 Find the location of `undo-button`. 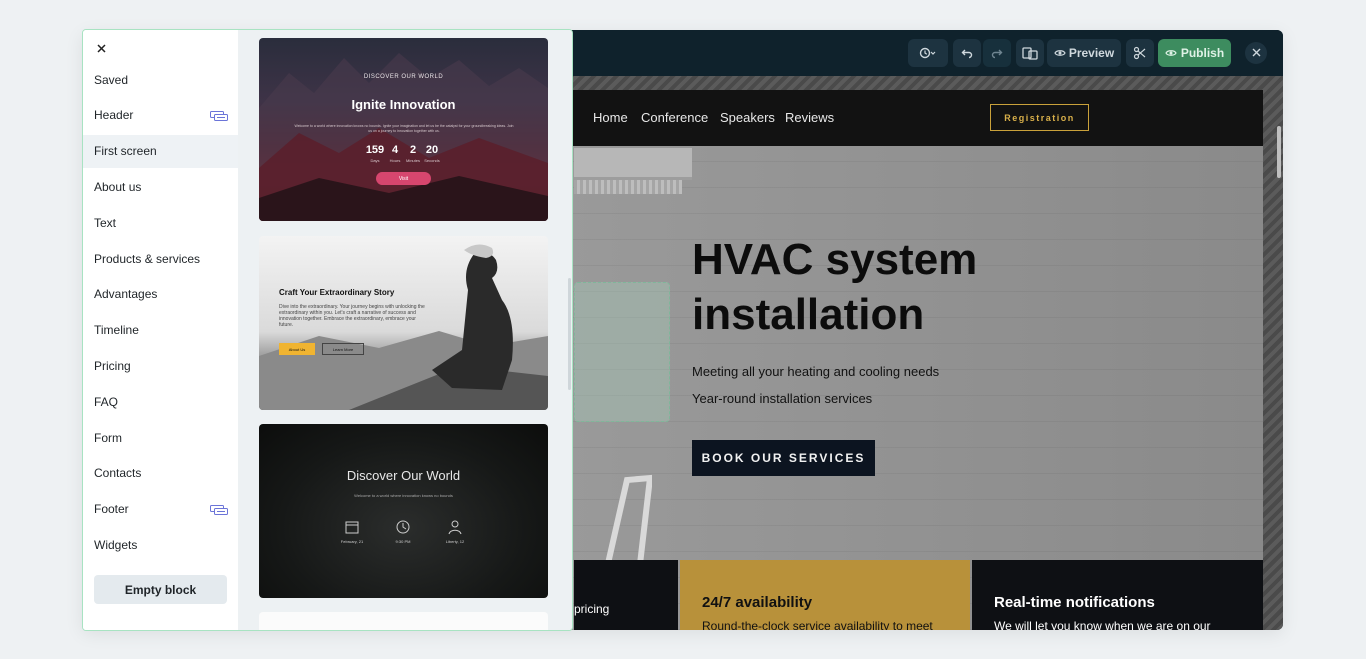

undo-button is located at coordinates (967, 53).